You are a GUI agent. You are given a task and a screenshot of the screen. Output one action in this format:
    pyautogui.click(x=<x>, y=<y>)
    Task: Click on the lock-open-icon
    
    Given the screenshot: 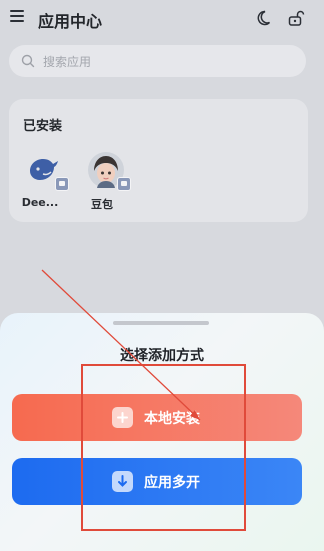 What is the action you would take?
    pyautogui.click(x=296, y=18)
    